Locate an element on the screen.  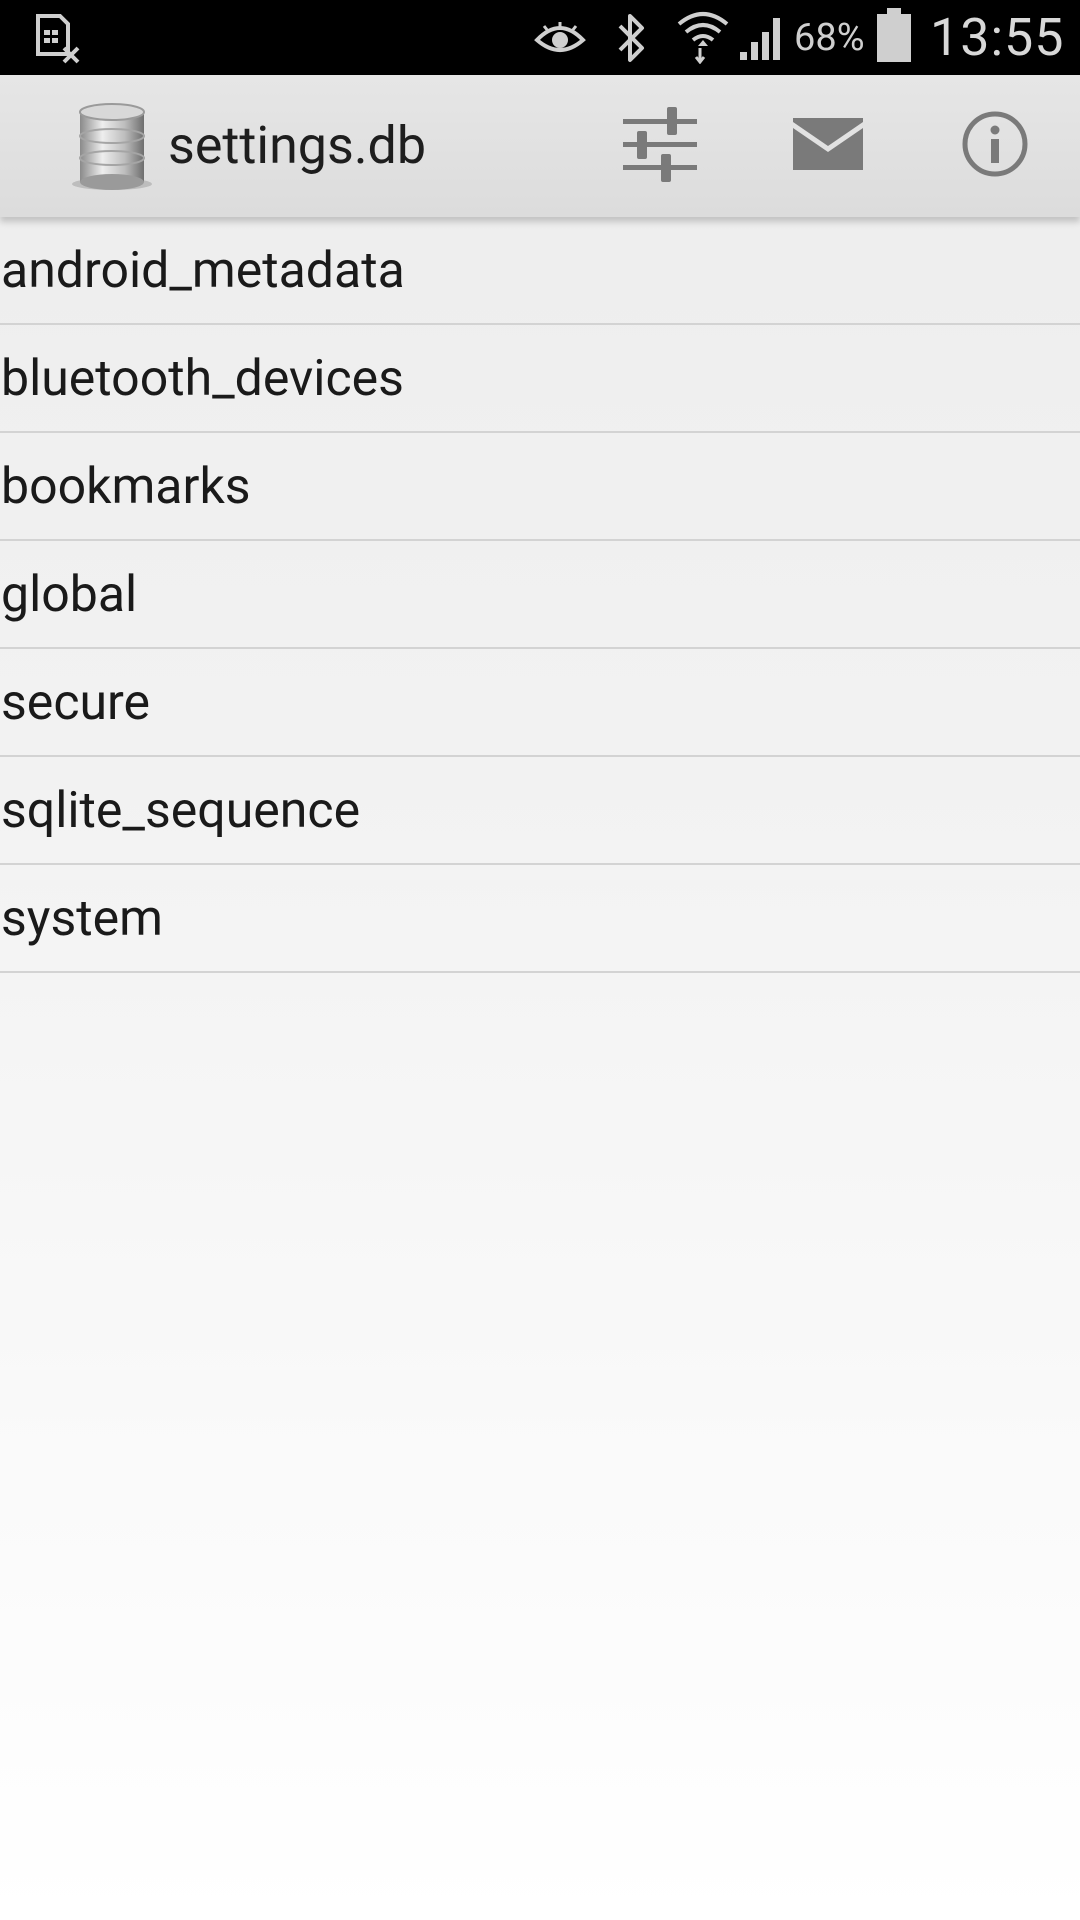
list-item-label: sqlite_sequence is located at coordinates (181, 811).